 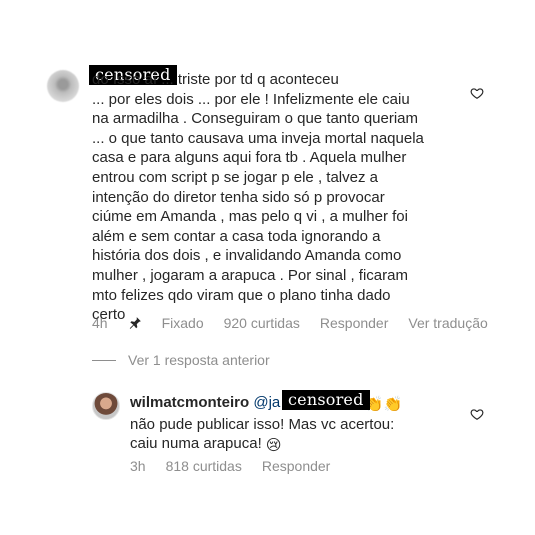 I want to click on like-comment-button, so click(x=478, y=94).